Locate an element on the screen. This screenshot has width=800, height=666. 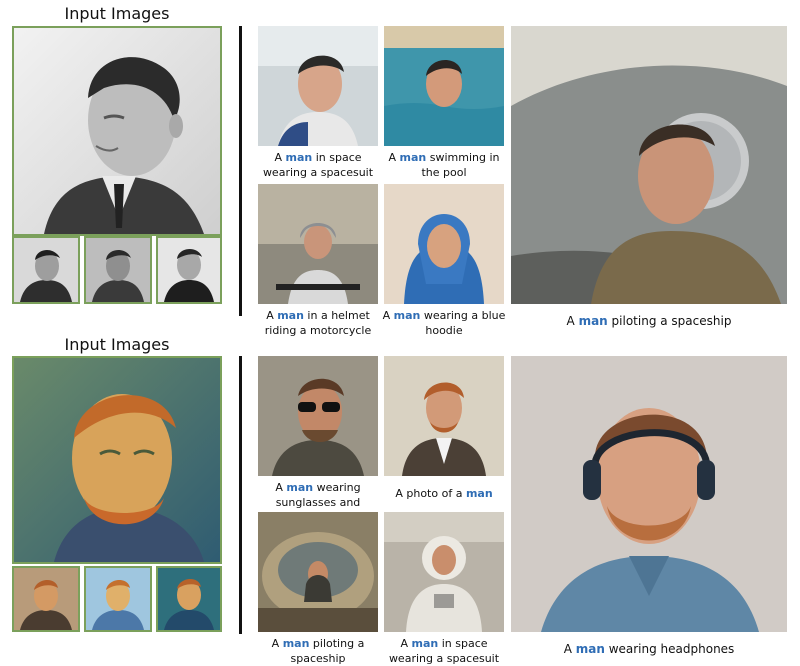
row2-caption-3: A man piloting a spaceship is located at coordinates (318, 651).